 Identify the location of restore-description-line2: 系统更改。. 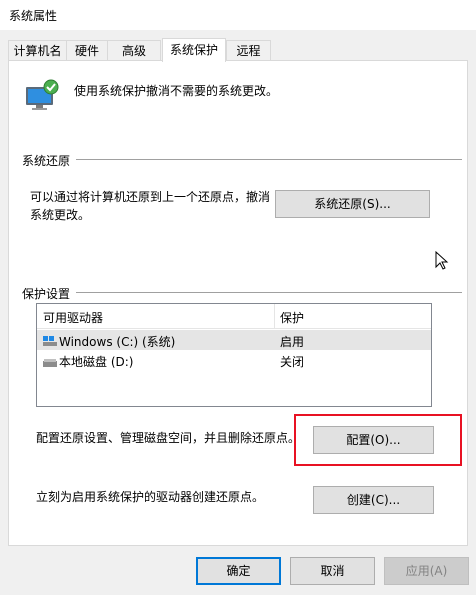
(60, 215).